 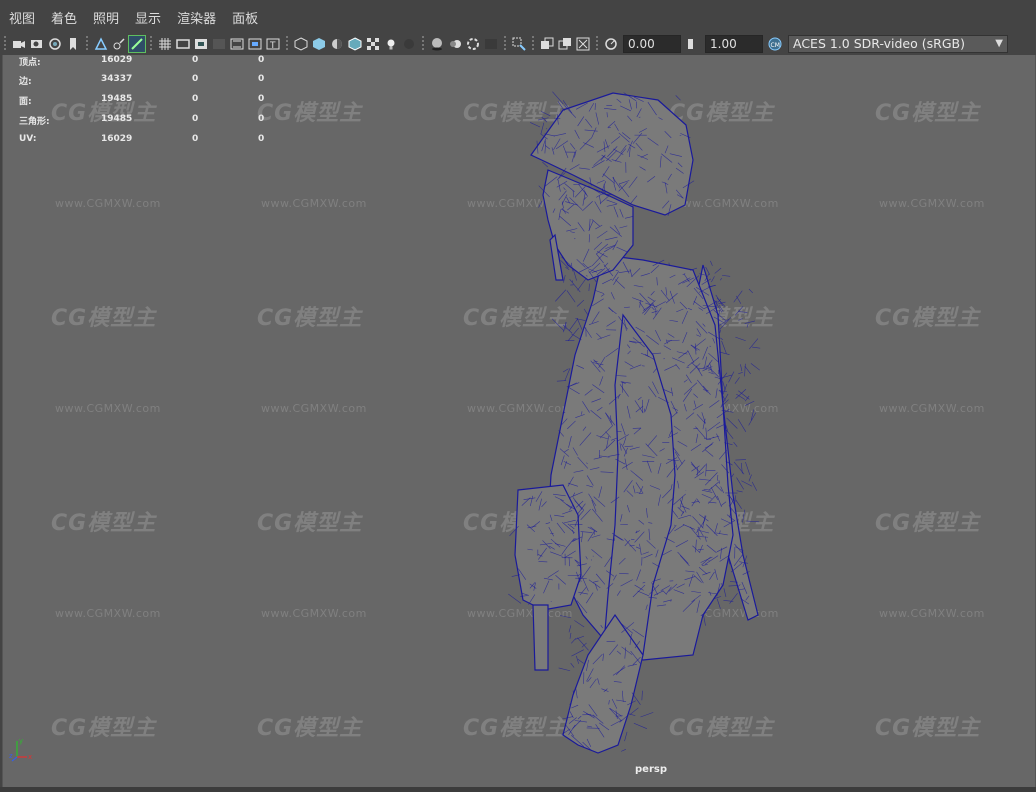 What do you see at coordinates (147, 16) in the screenshot?
I see `menu-show: 显示` at bounding box center [147, 16].